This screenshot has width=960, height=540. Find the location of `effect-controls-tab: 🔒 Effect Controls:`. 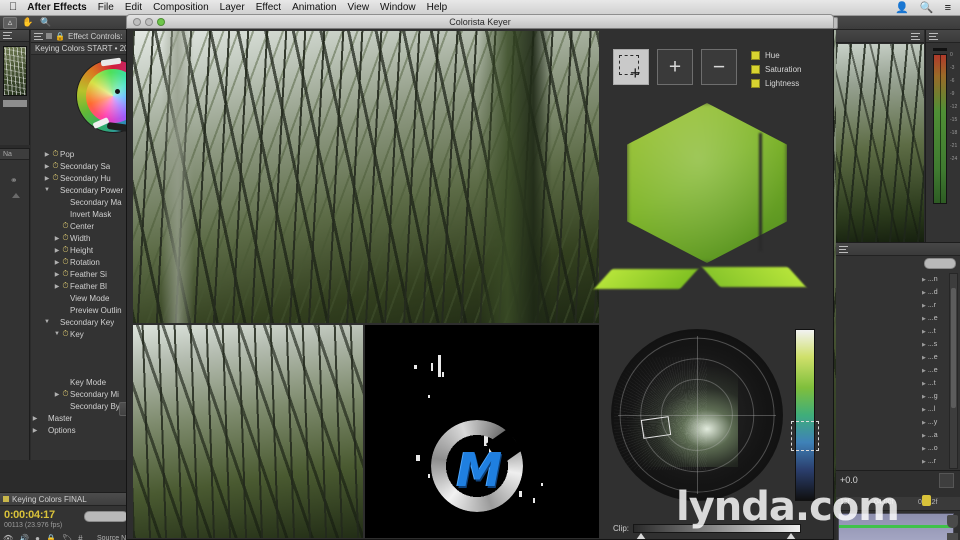

effect-controls-tab: 🔒 Effect Controls: is located at coordinates (83, 36).